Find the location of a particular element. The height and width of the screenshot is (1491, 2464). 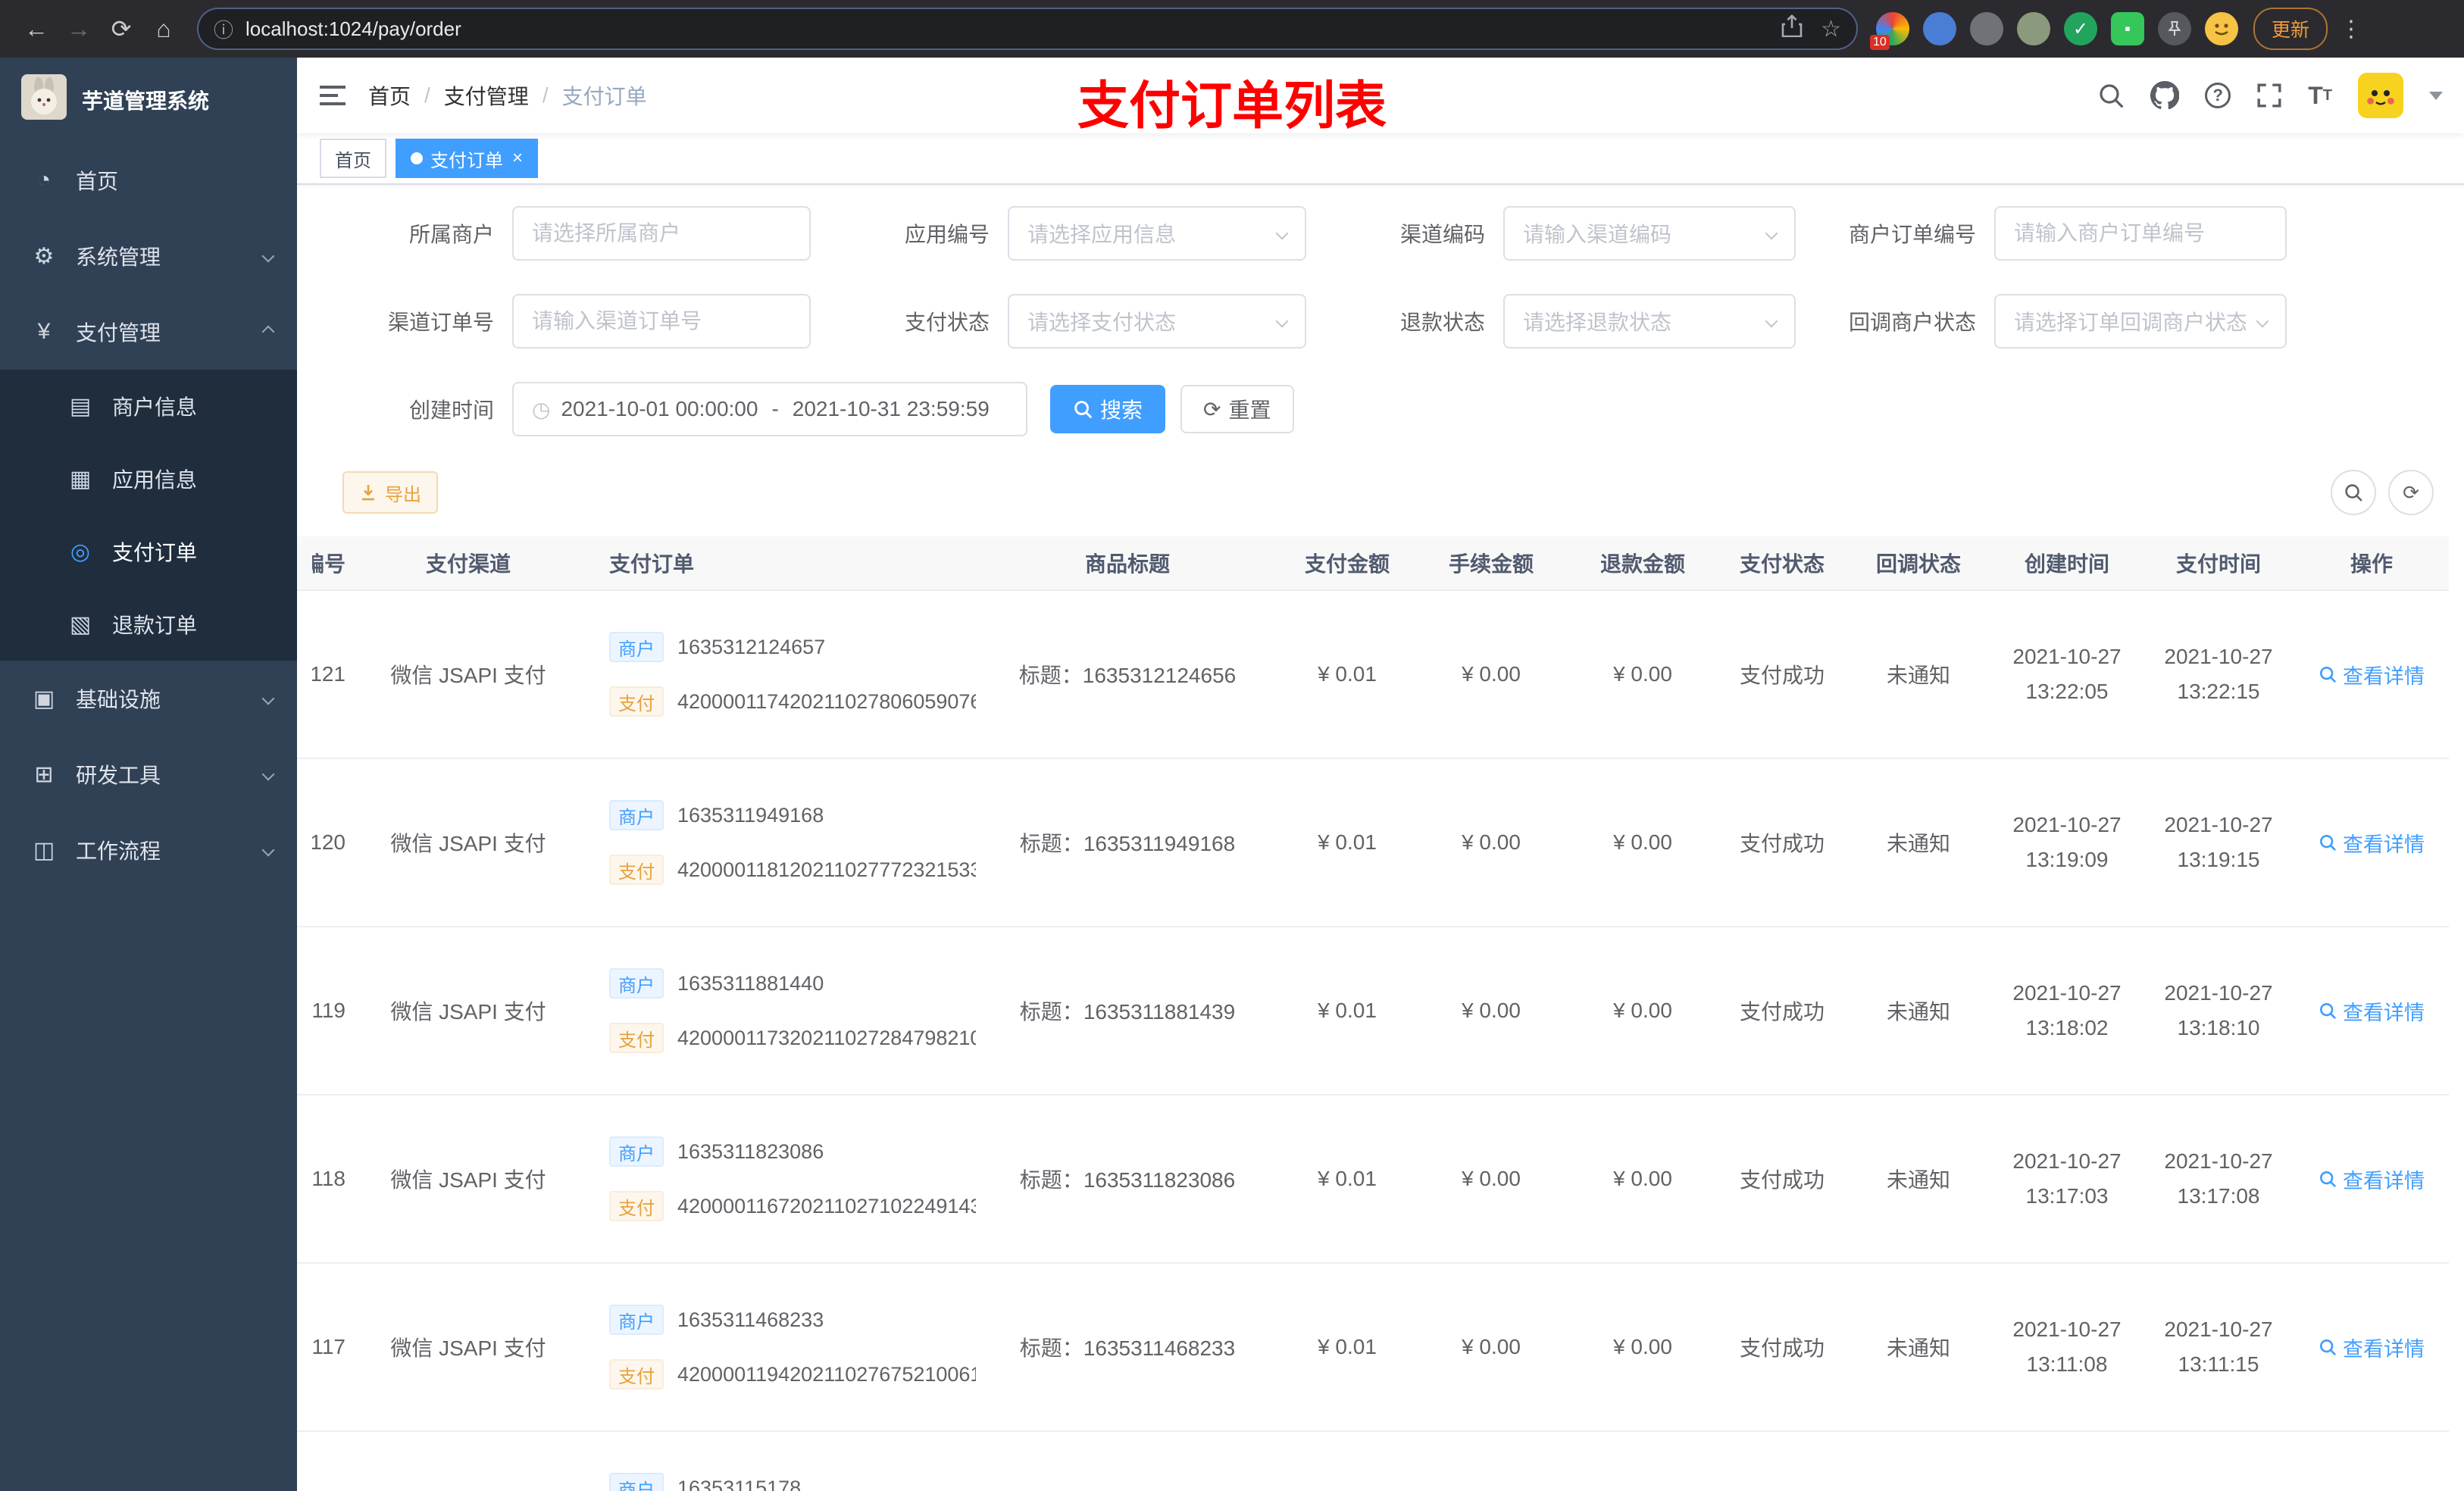

callback-status-select: 请选择订单回调商户状态 is located at coordinates (2140, 321).